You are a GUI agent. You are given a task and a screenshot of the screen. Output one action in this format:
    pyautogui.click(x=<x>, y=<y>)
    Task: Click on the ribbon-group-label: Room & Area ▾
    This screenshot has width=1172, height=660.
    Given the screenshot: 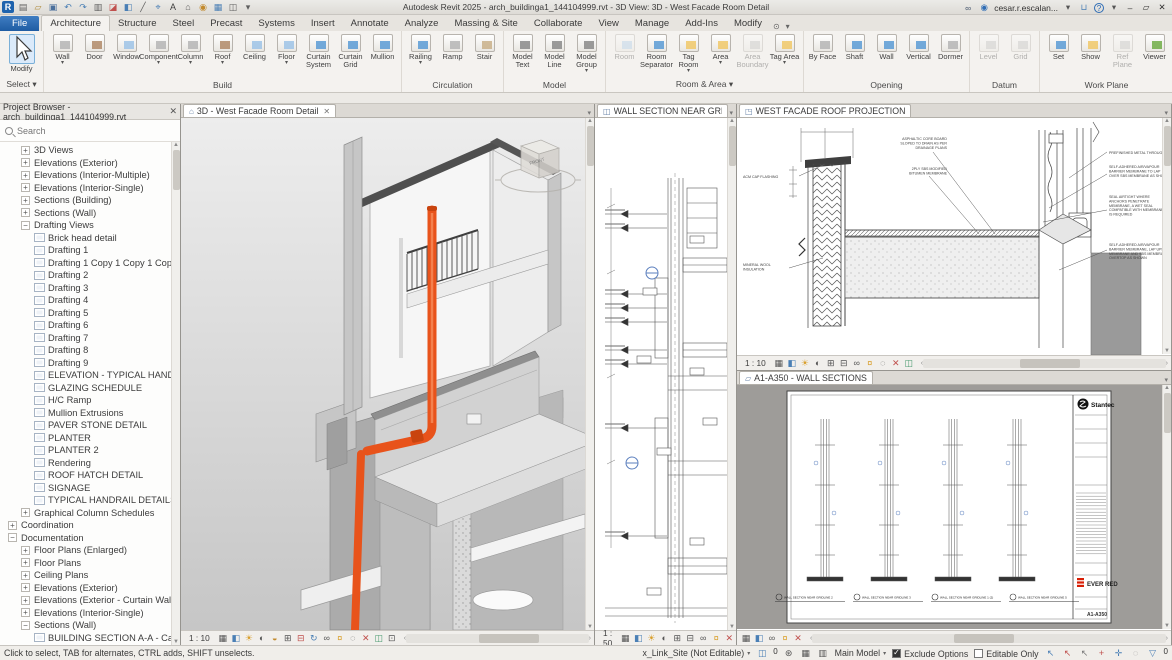 What is the action you would take?
    pyautogui.click(x=704, y=85)
    